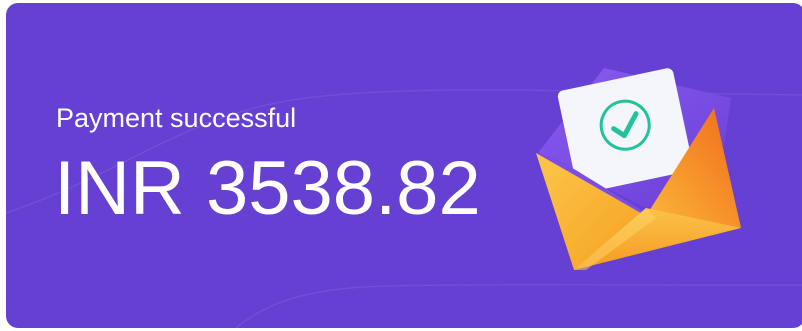  What do you see at coordinates (267, 188) in the screenshot?
I see `payment-amount: INR 3538.82` at bounding box center [267, 188].